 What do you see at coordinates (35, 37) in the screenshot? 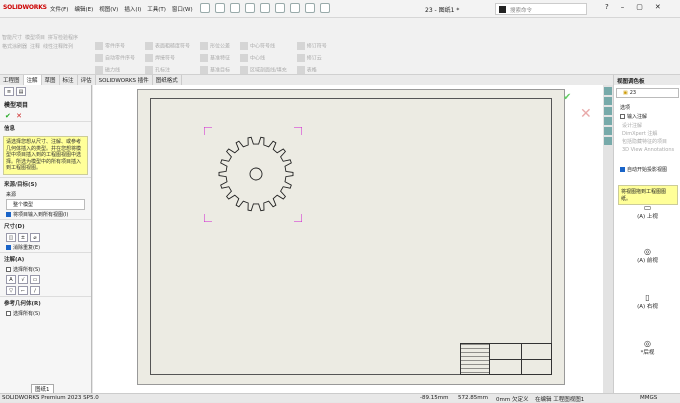
I see `ribbon-model-items: 模型项目` at bounding box center [35, 37].